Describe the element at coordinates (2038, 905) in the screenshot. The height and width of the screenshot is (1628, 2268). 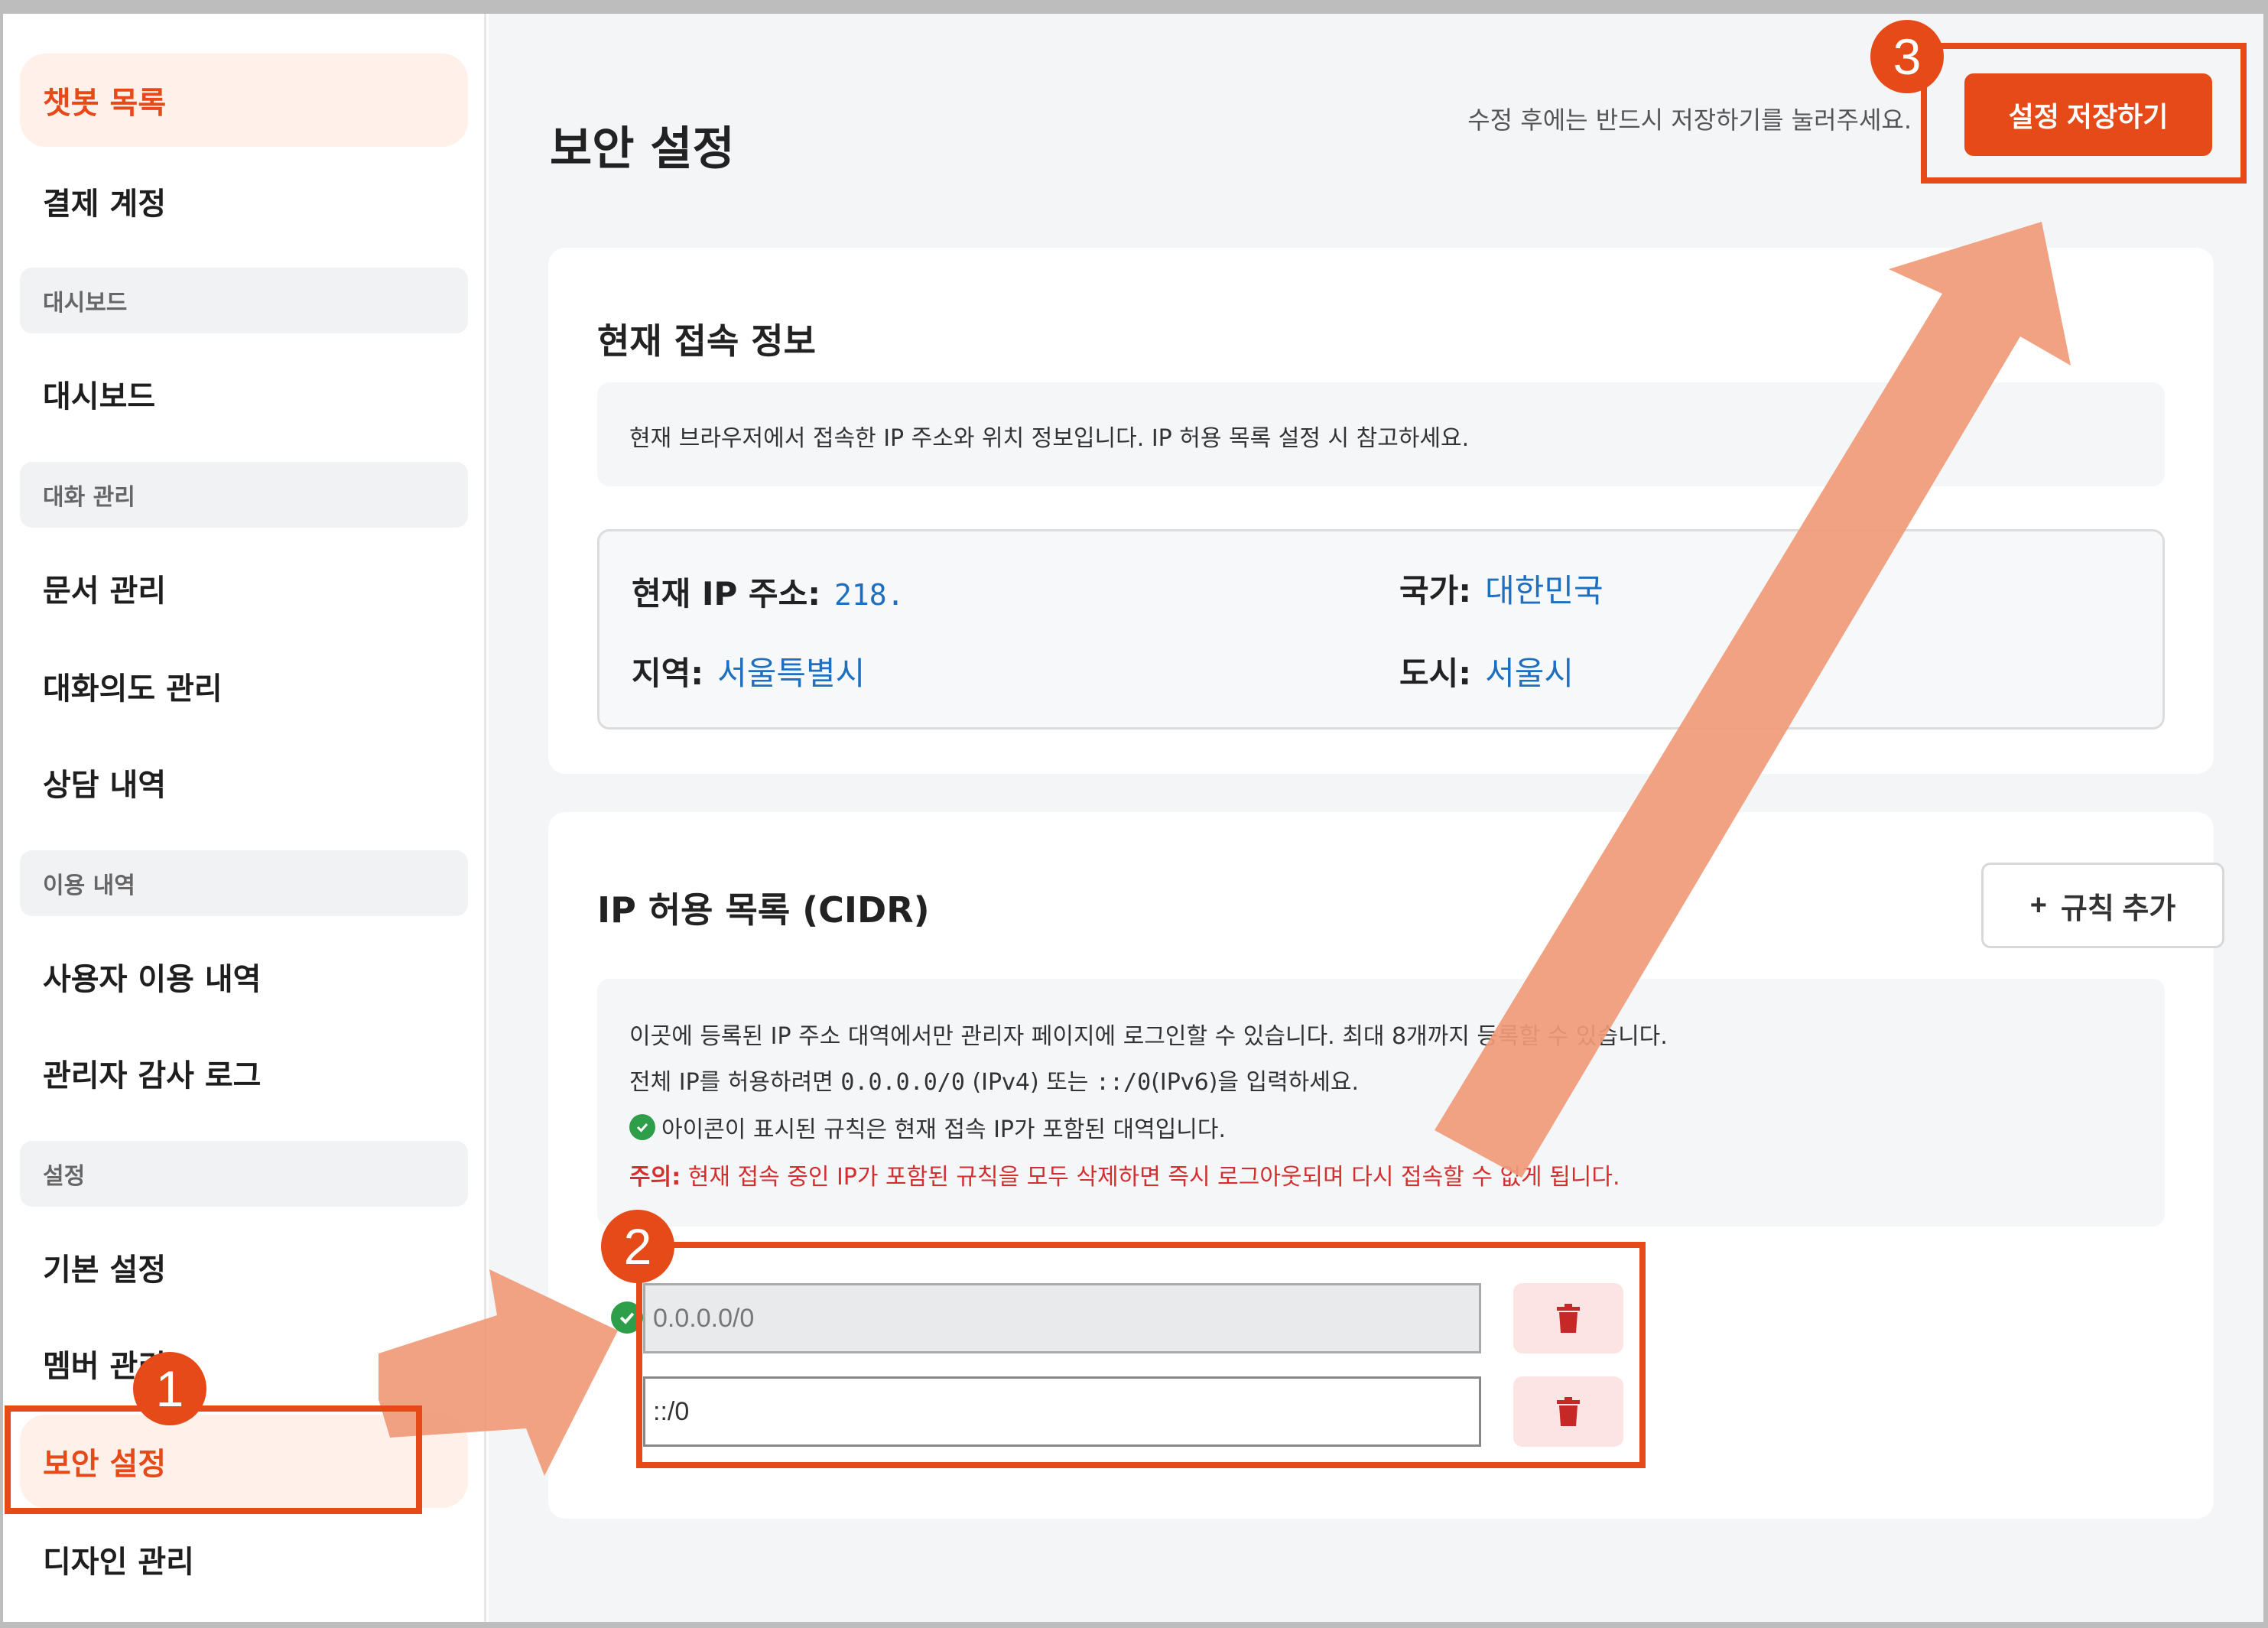
I see `plus-icon: +` at that location.